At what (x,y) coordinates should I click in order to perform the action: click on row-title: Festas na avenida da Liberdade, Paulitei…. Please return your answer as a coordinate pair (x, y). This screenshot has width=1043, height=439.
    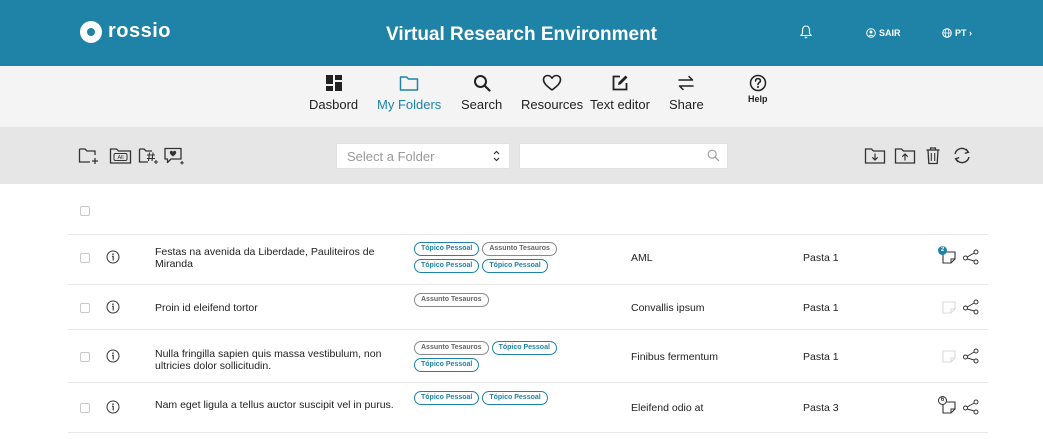
    Looking at the image, I should click on (275, 258).